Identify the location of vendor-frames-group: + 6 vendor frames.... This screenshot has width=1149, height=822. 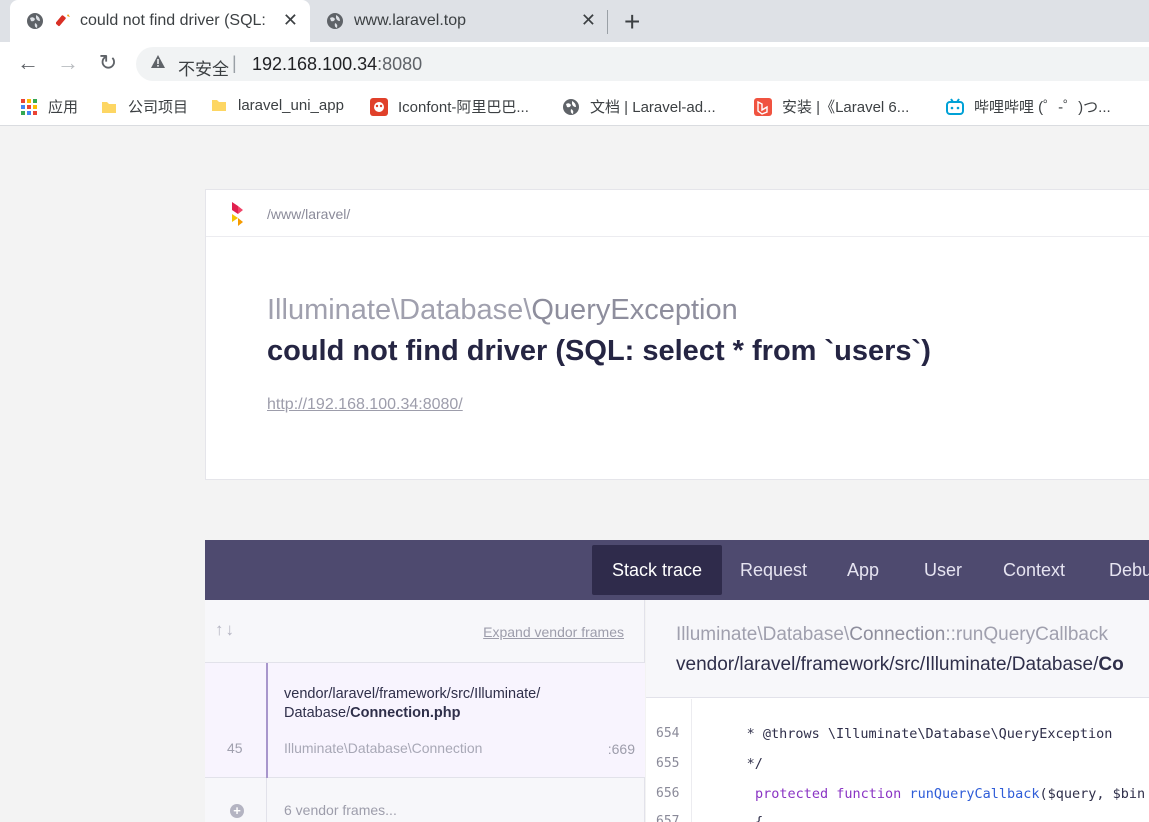
(425, 800).